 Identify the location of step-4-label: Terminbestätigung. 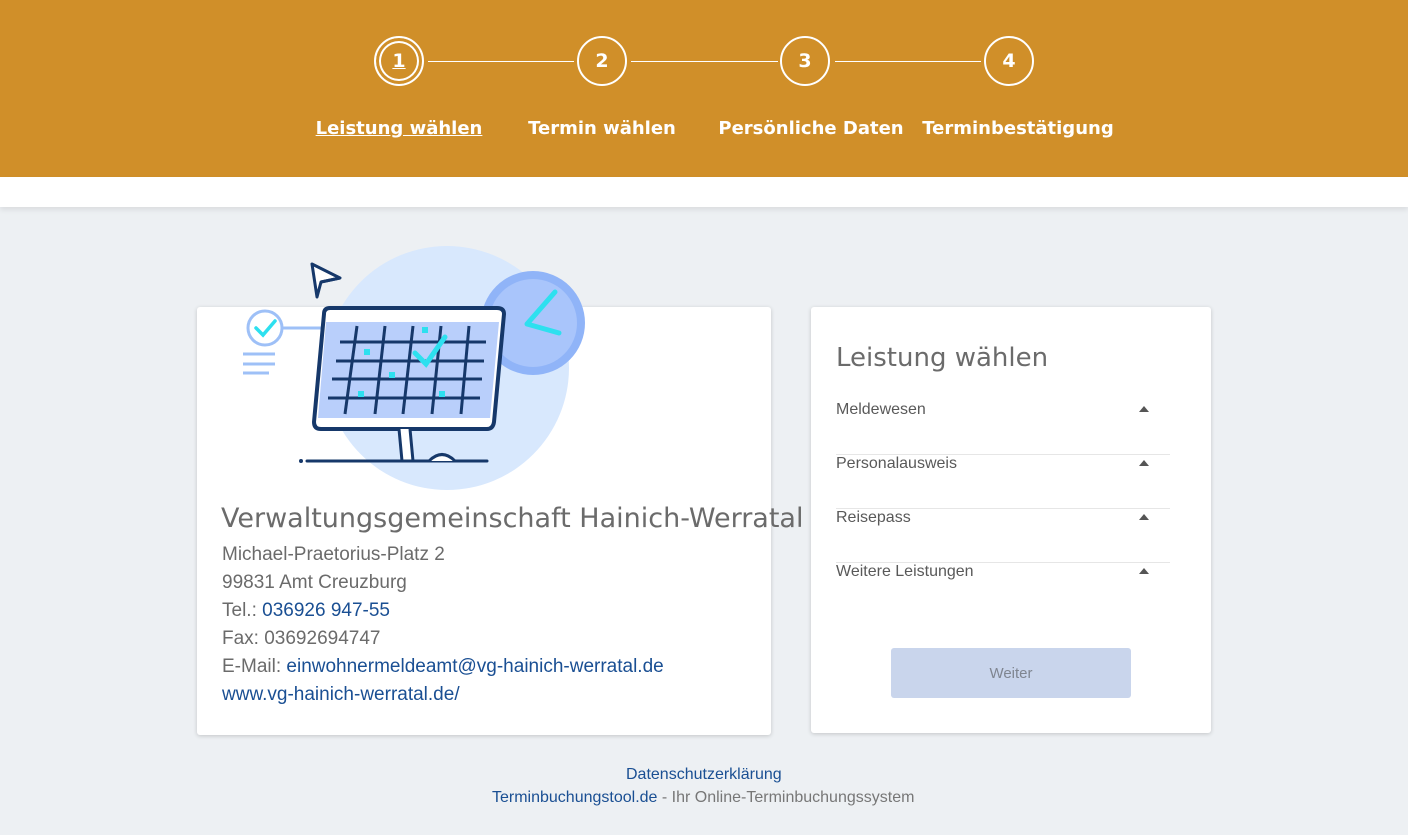
(1018, 128).